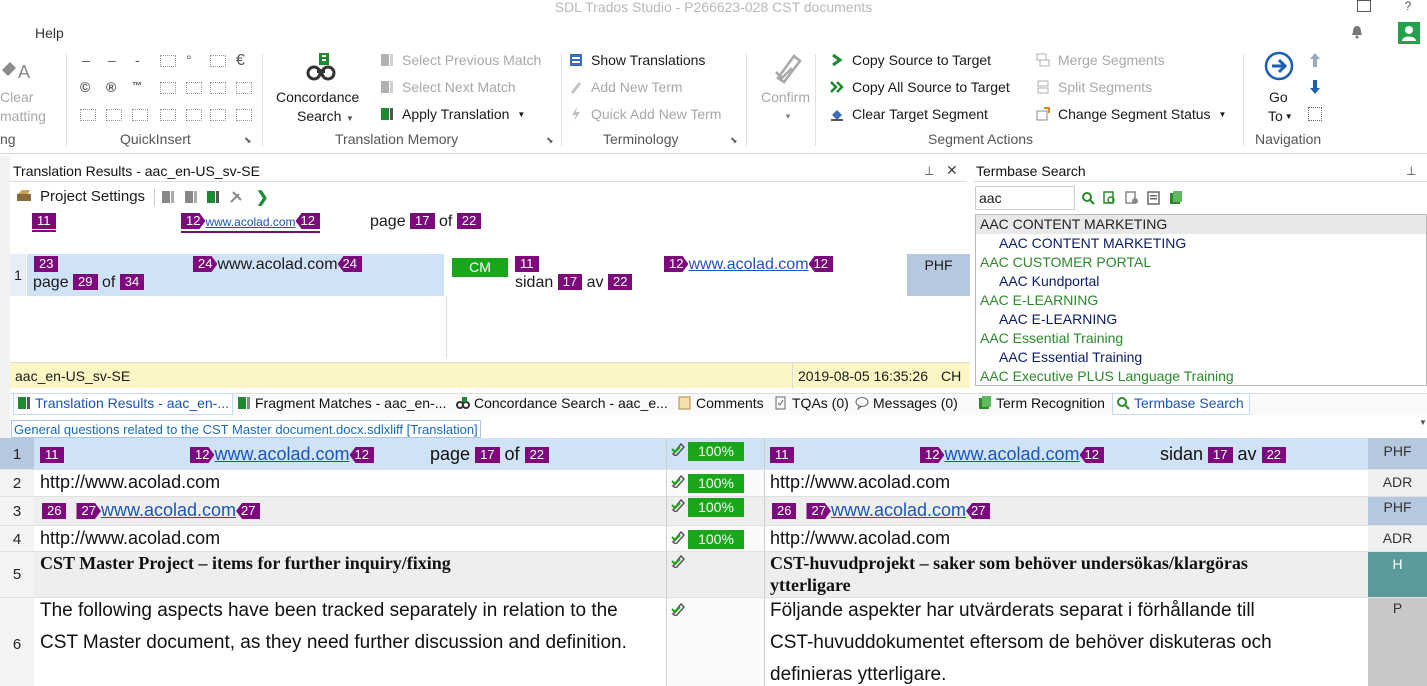 This screenshot has height=686, width=1427. Describe the element at coordinates (137, 60) in the screenshot. I see `quickinsert-hyphen: -` at that location.